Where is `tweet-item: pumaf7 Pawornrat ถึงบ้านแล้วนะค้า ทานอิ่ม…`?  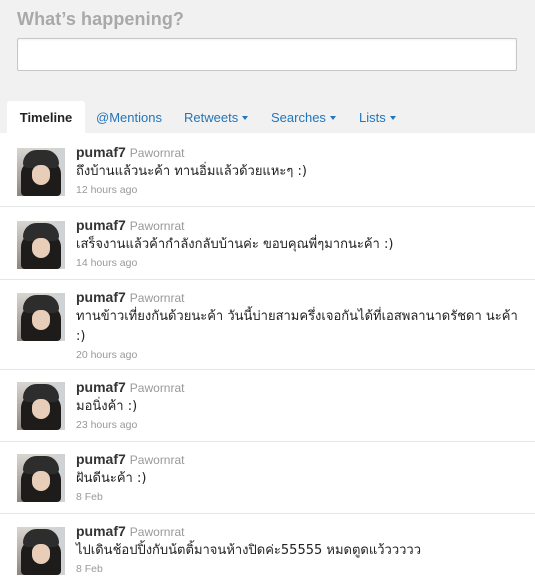
tweet-item: pumaf7 Pawornrat ถึงบ้านแล้วนะค้า ทานอิ่ม… is located at coordinates (267, 170).